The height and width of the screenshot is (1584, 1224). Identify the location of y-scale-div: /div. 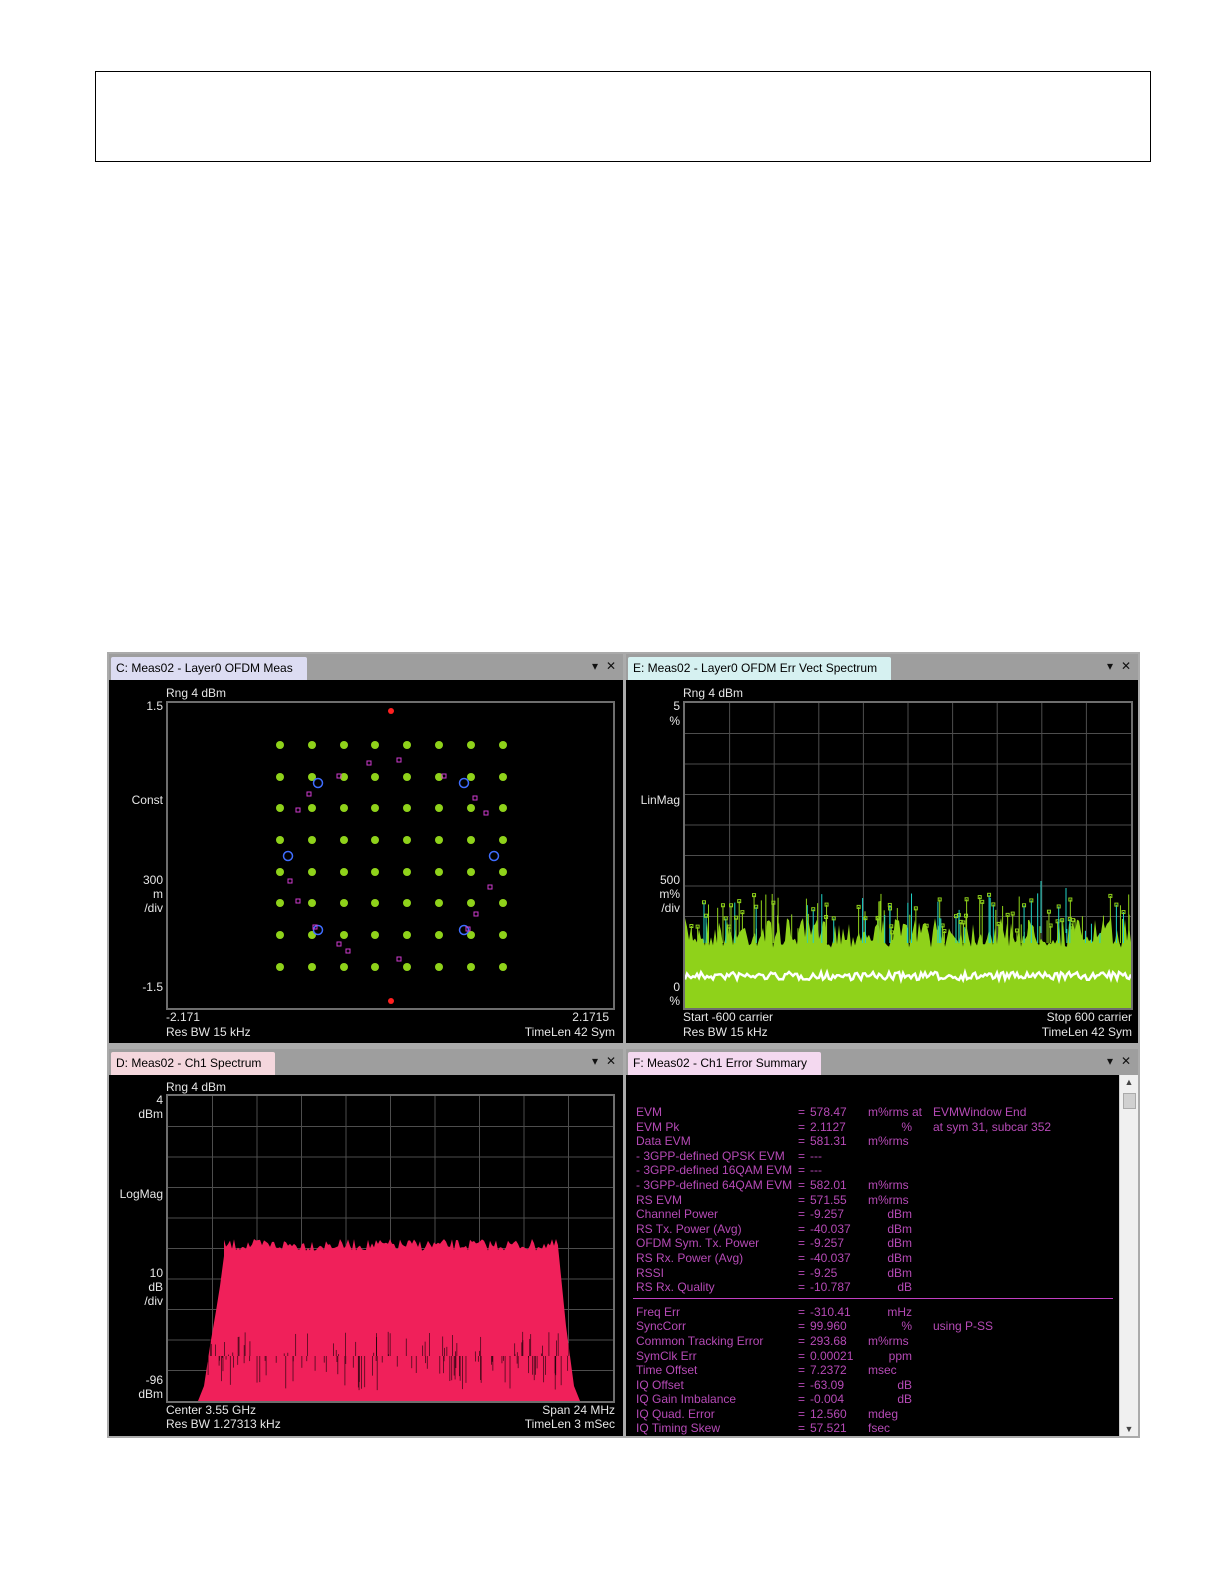
(153, 908).